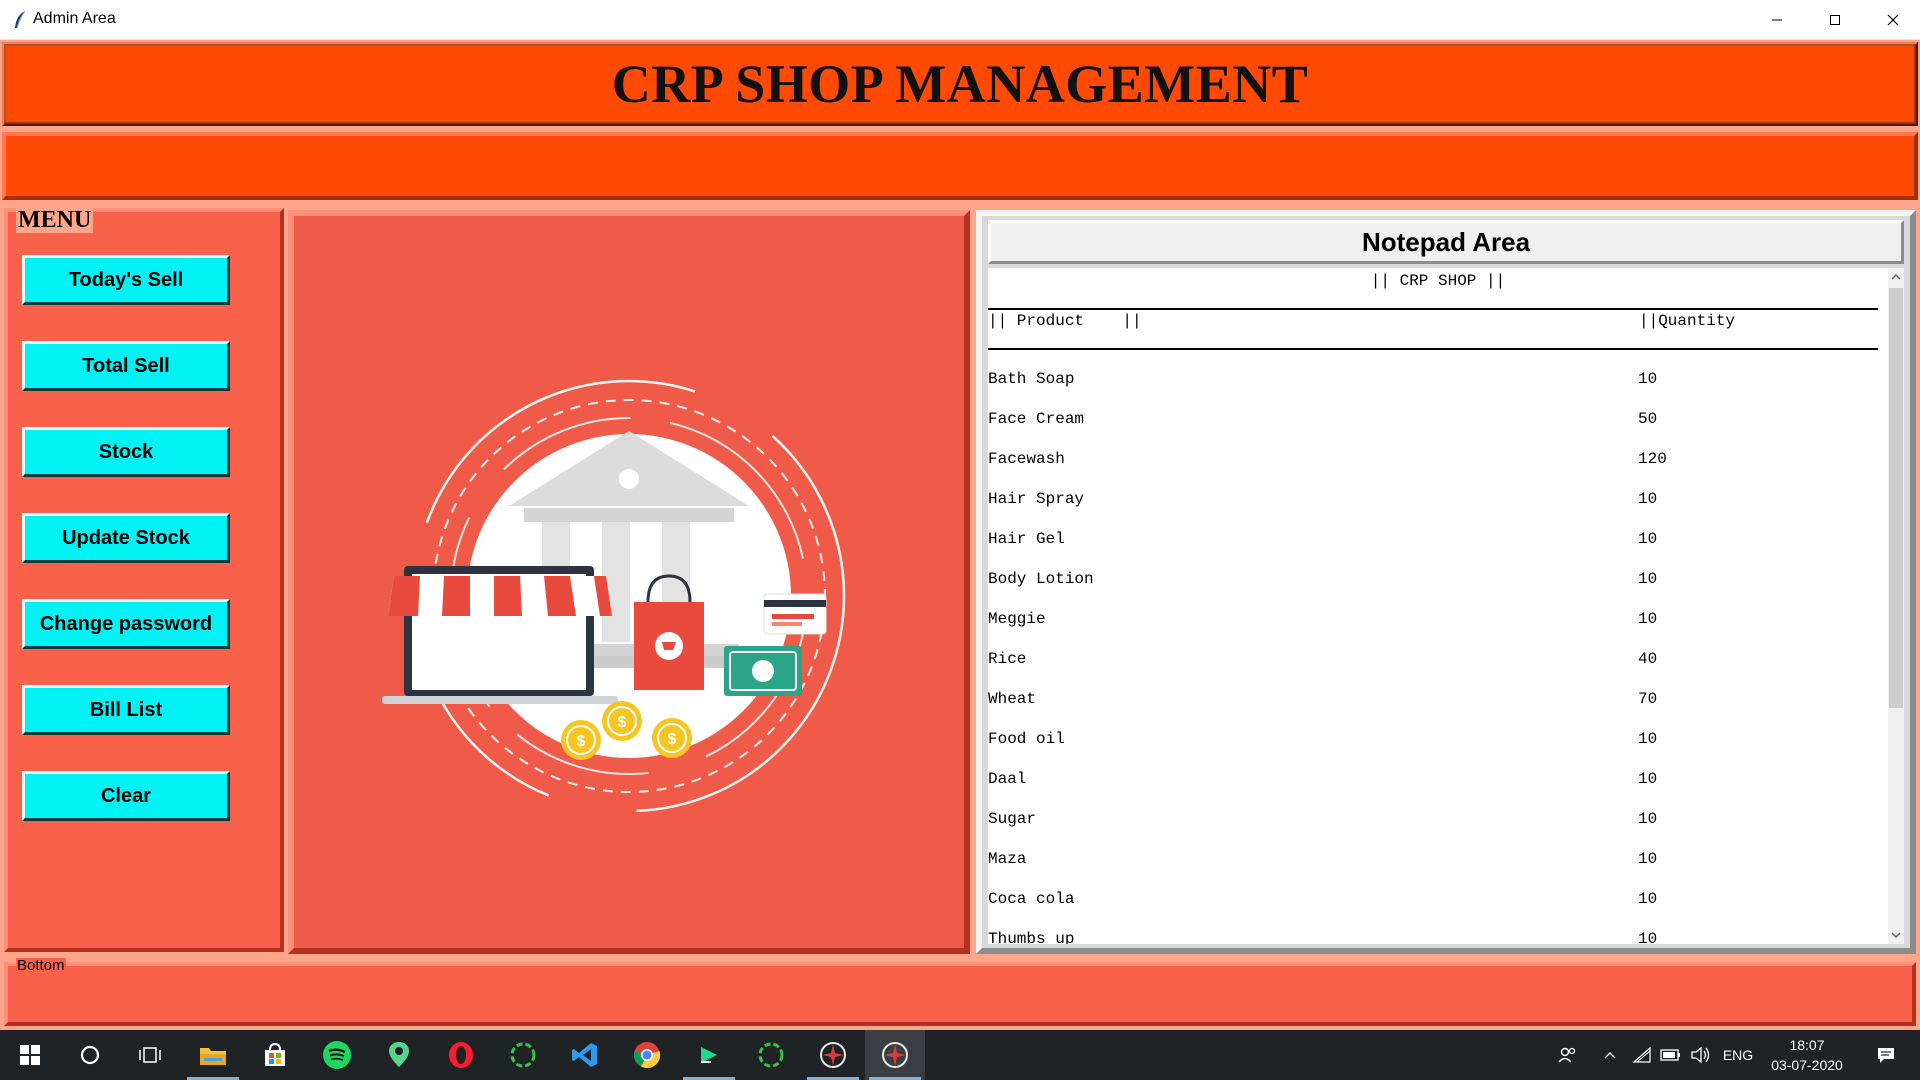 This screenshot has width=1920, height=1080. What do you see at coordinates (1648, 659) in the screenshot?
I see `product-quantity: 40` at bounding box center [1648, 659].